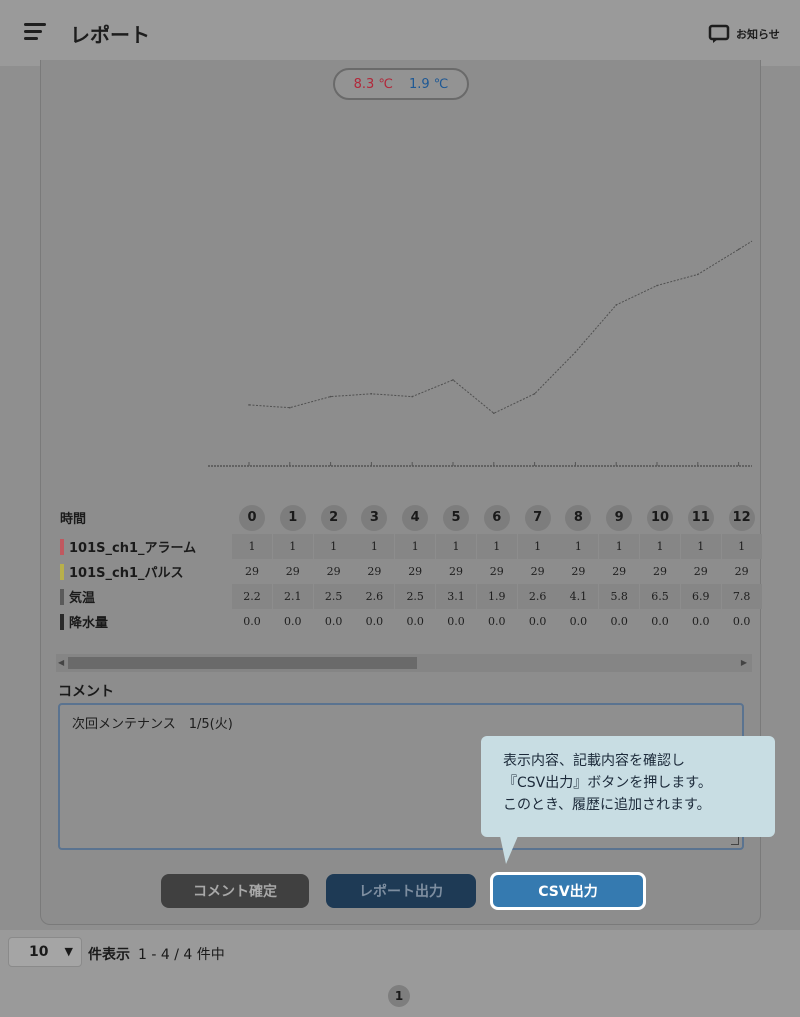 This screenshot has width=800, height=1017. What do you see at coordinates (401, 891) in the screenshot?
I see `report-output-button: レポート出力` at bounding box center [401, 891].